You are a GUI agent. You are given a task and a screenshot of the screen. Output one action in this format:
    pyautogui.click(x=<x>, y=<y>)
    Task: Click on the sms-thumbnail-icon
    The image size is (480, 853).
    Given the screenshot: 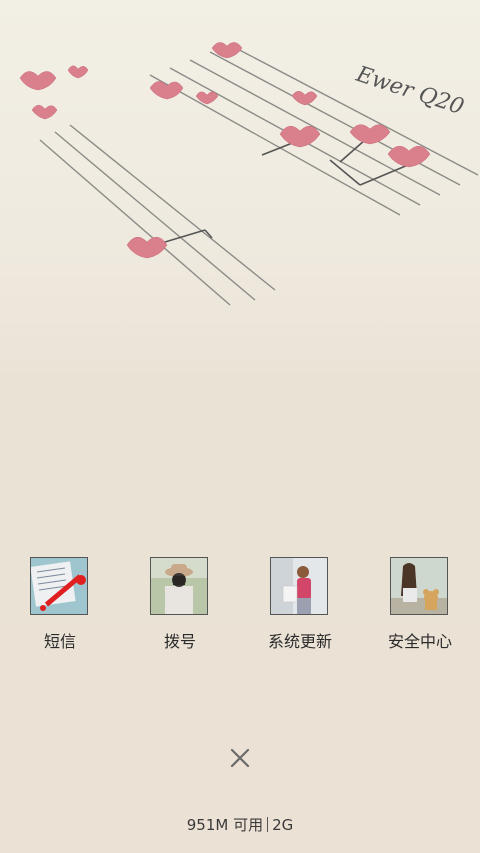 What is the action you would take?
    pyautogui.click(x=59, y=586)
    